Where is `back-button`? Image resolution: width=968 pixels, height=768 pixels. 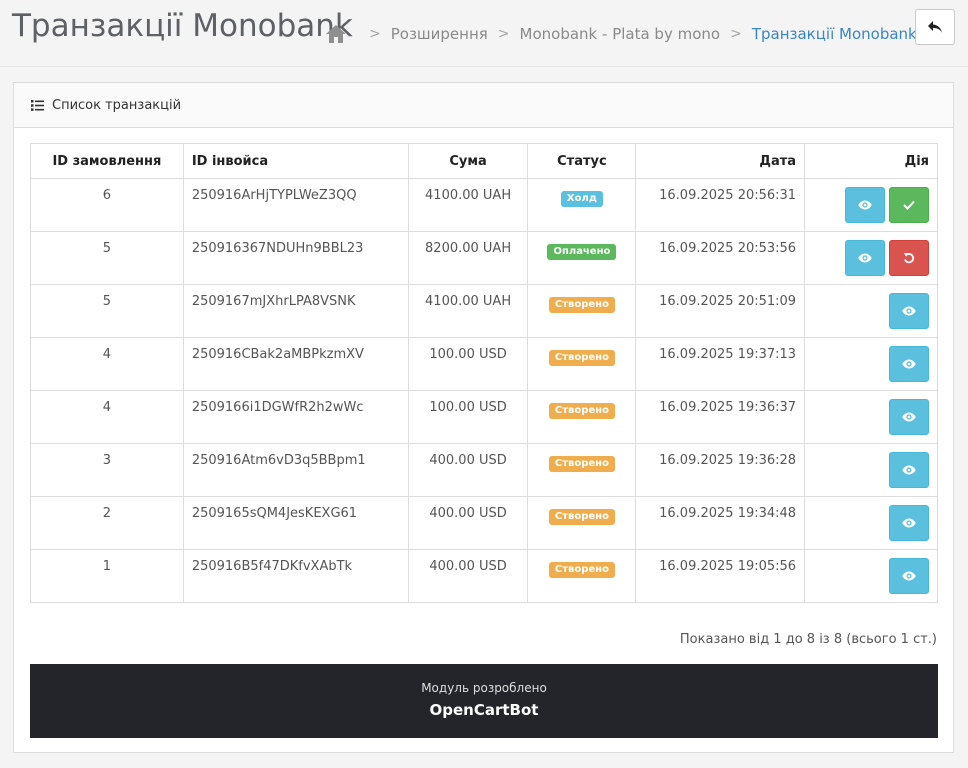
back-button is located at coordinates (935, 27).